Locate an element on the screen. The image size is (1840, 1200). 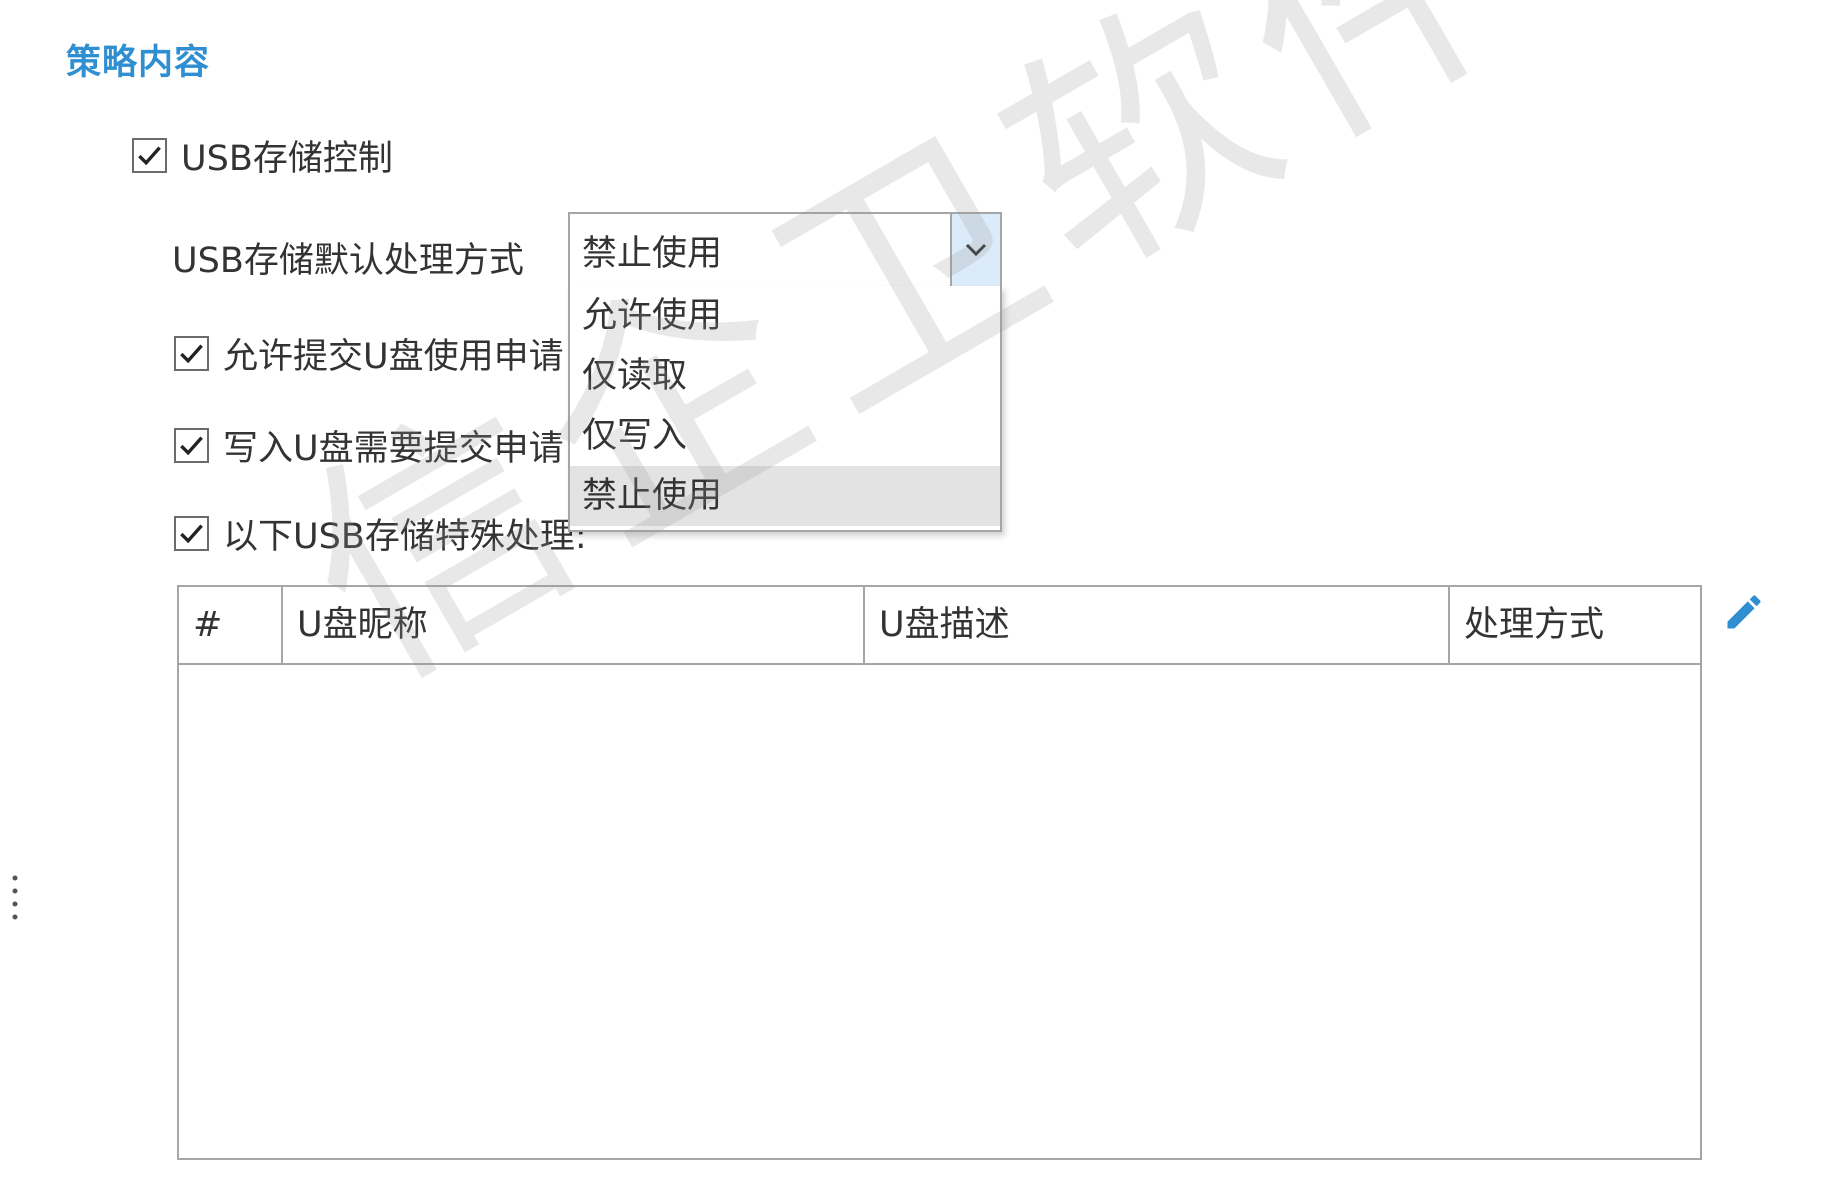
panel-resize-handle is located at coordinates (15, 898).